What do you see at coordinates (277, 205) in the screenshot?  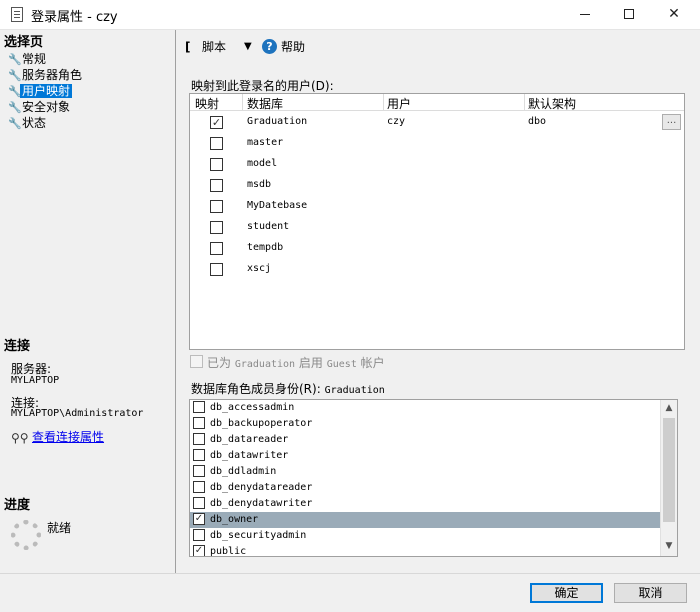 I see `database-name: MyDatebase` at bounding box center [277, 205].